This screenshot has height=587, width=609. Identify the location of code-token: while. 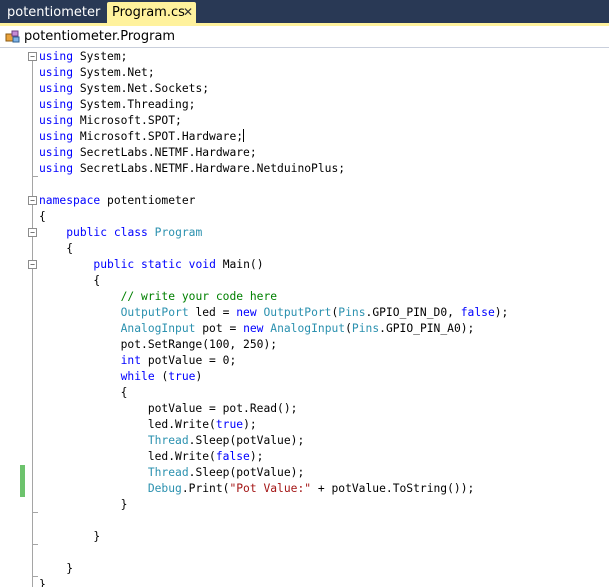
(137, 376).